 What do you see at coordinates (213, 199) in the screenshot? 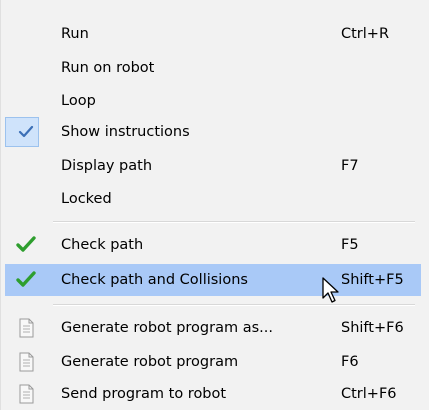
I see `menu-item-locked: Locked` at bounding box center [213, 199].